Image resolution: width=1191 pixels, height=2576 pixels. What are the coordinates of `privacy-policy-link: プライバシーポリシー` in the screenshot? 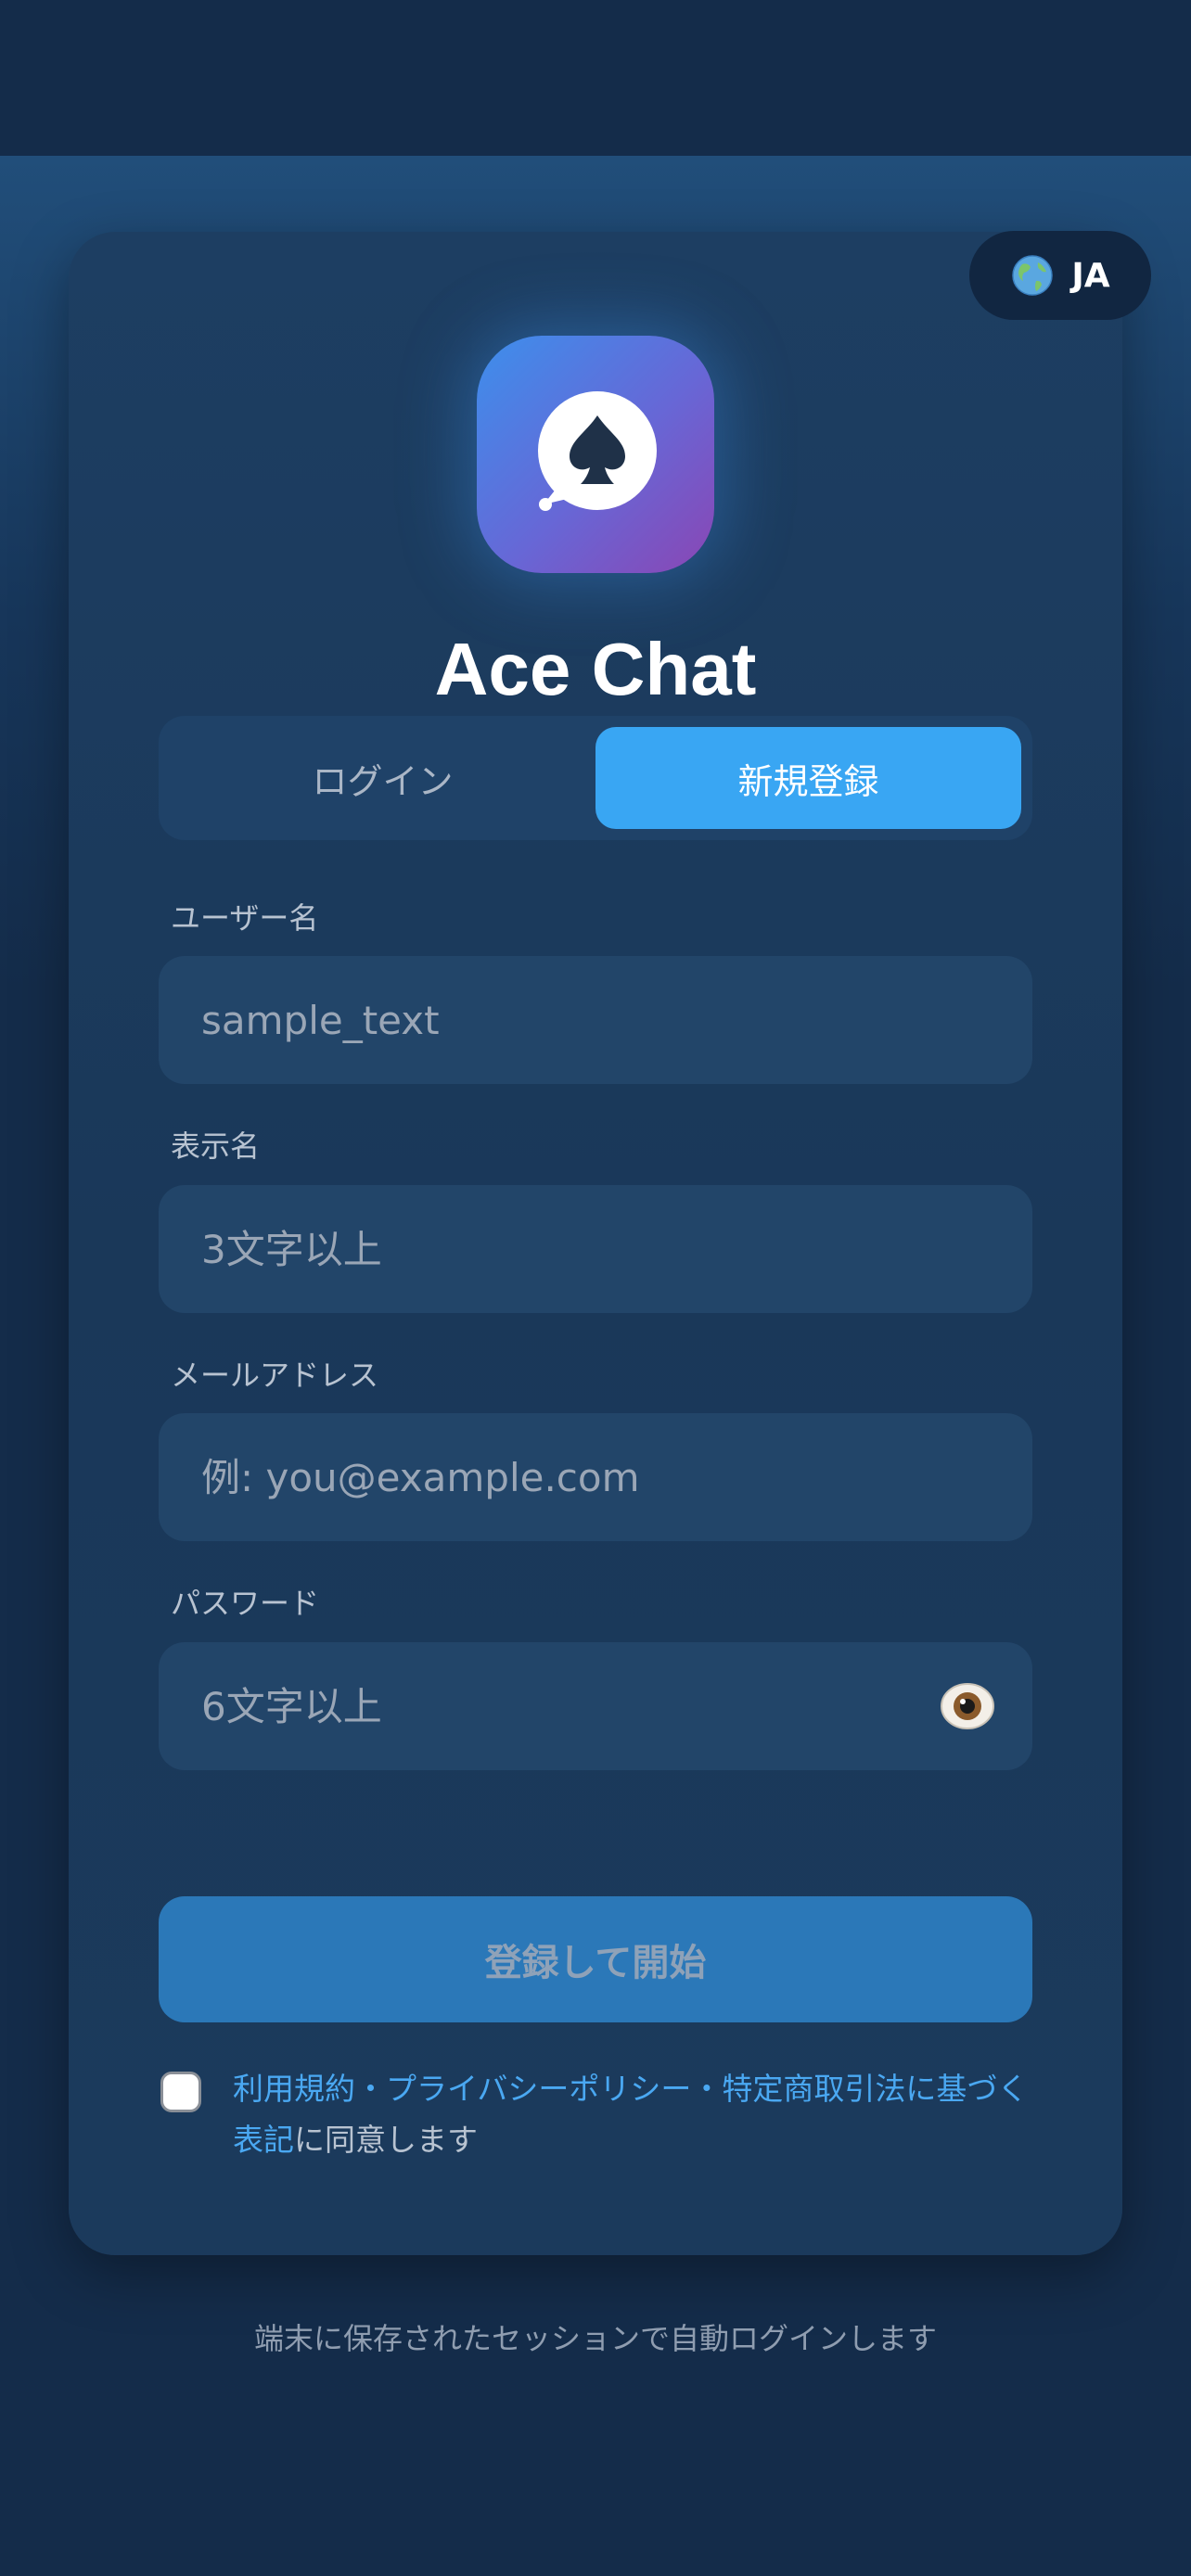 It's located at (538, 2089).